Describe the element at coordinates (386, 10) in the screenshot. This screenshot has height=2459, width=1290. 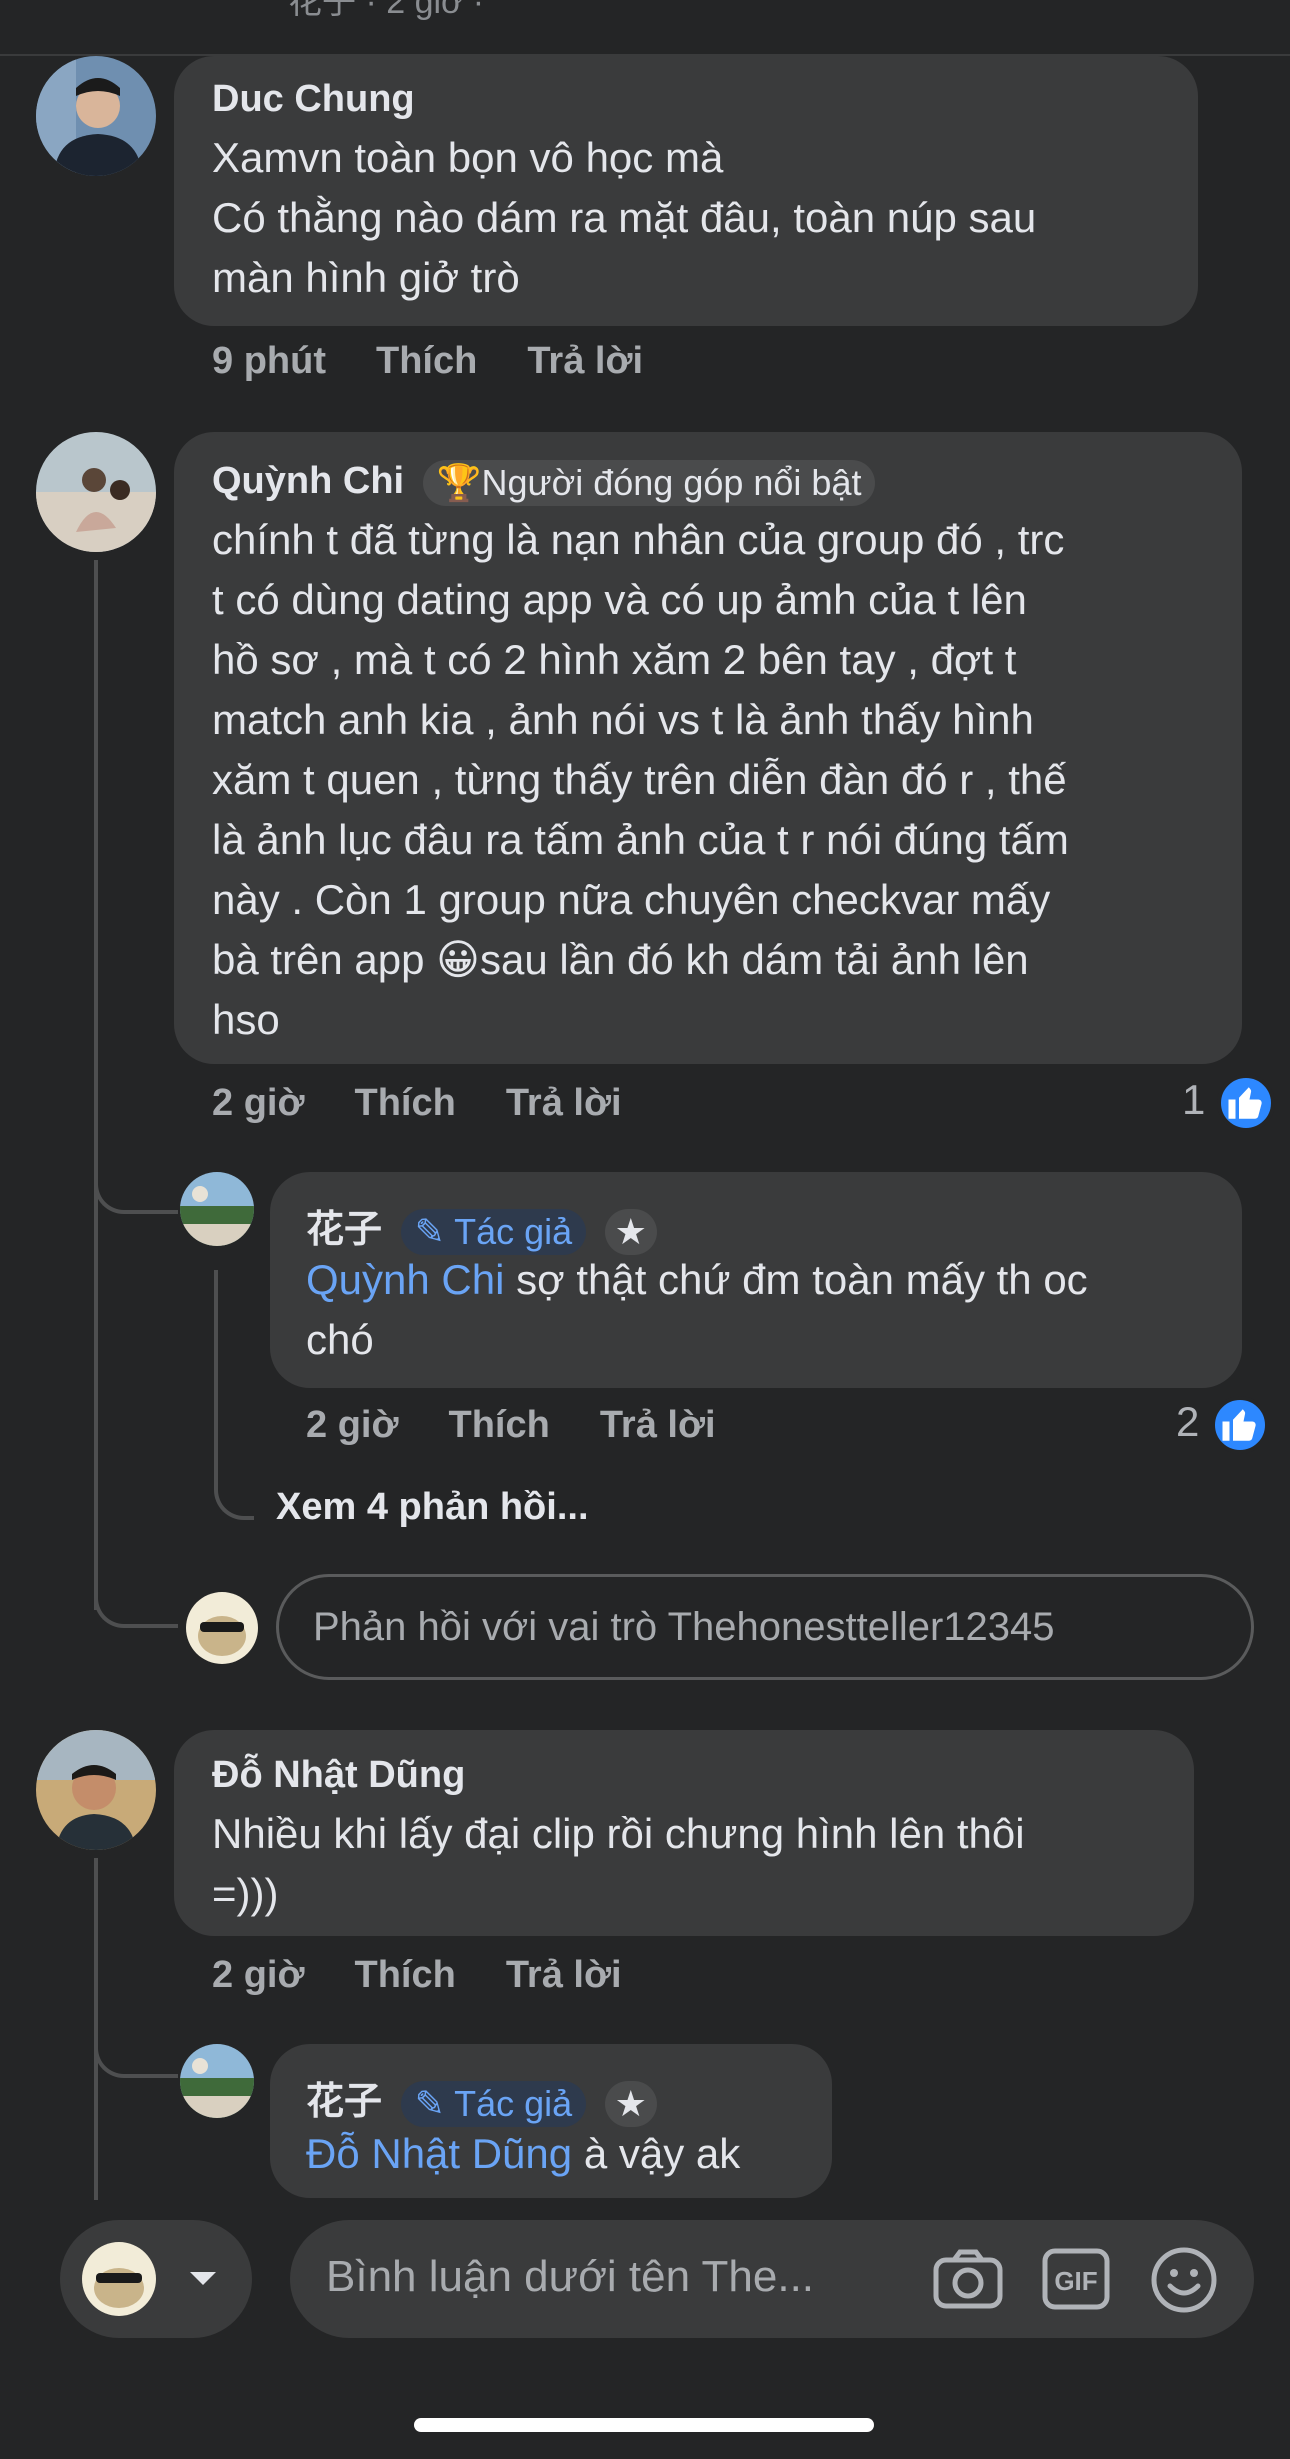
I see `previous-comment-meta-text: 花子 · 2 giờ ·` at that location.